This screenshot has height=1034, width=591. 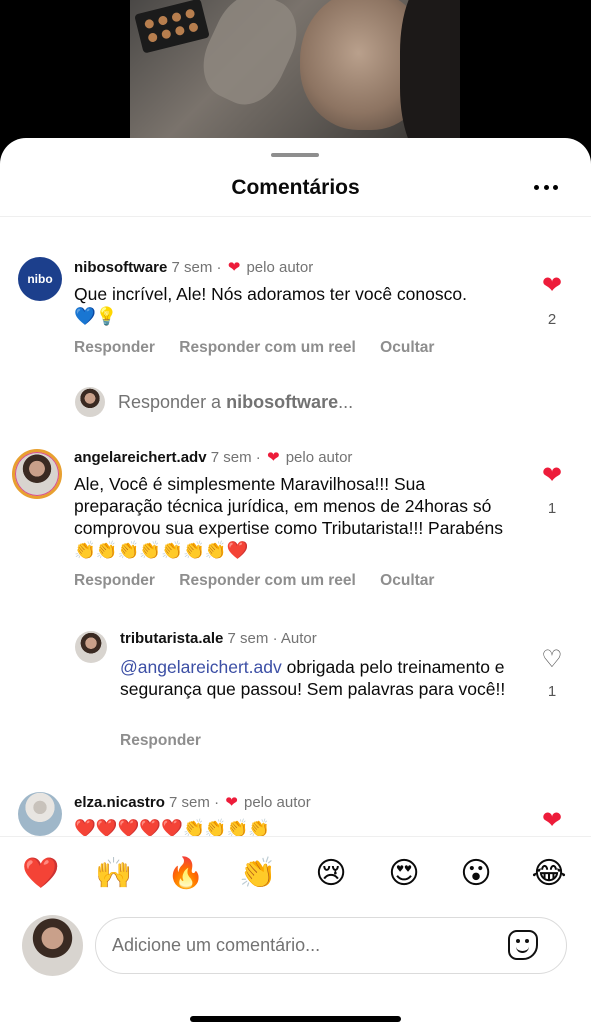 What do you see at coordinates (404, 874) in the screenshot?
I see `emoji-heart-eyes: 😍` at bounding box center [404, 874].